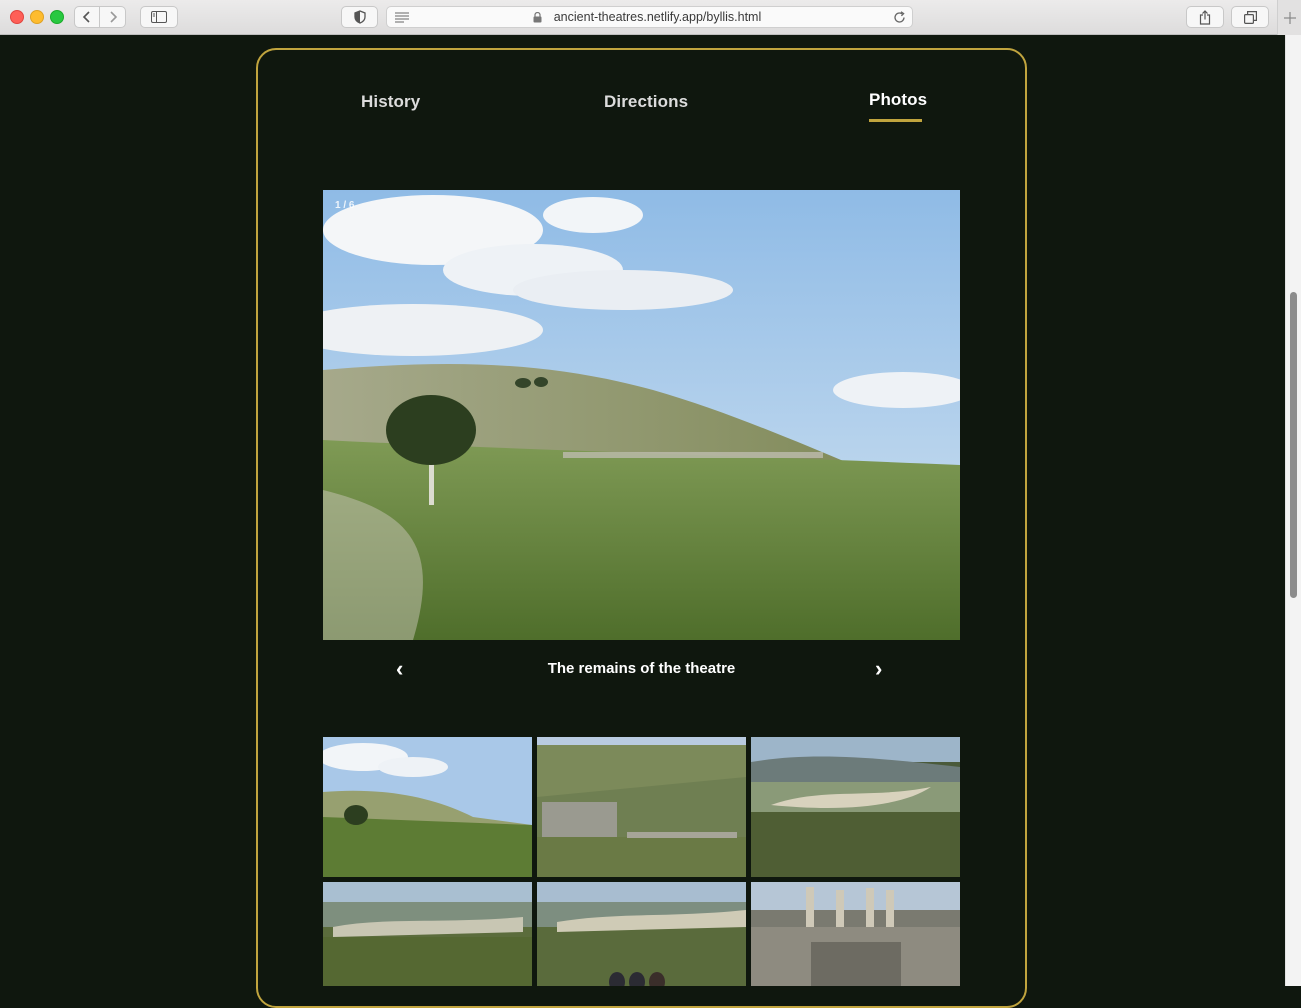  What do you see at coordinates (390, 102) in the screenshot?
I see `tab-history: History` at bounding box center [390, 102].